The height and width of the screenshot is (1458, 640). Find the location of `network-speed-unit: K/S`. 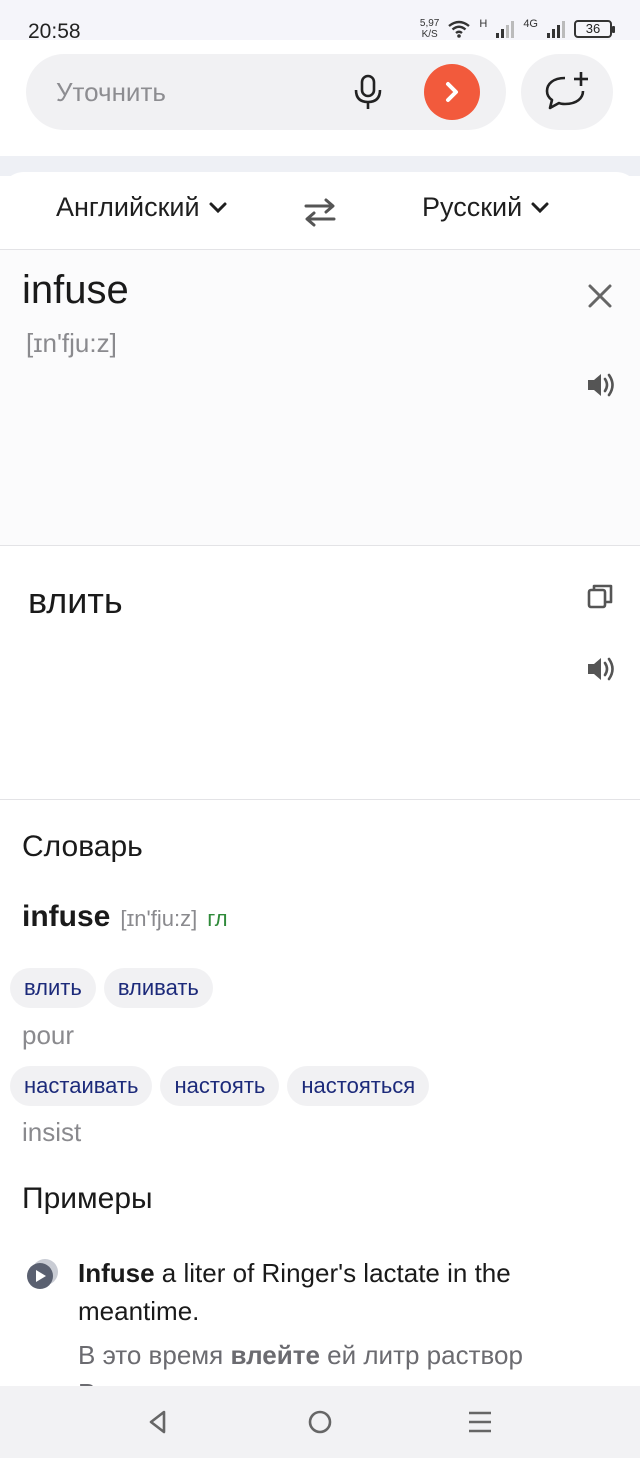

network-speed-unit: K/S is located at coordinates (429, 34).